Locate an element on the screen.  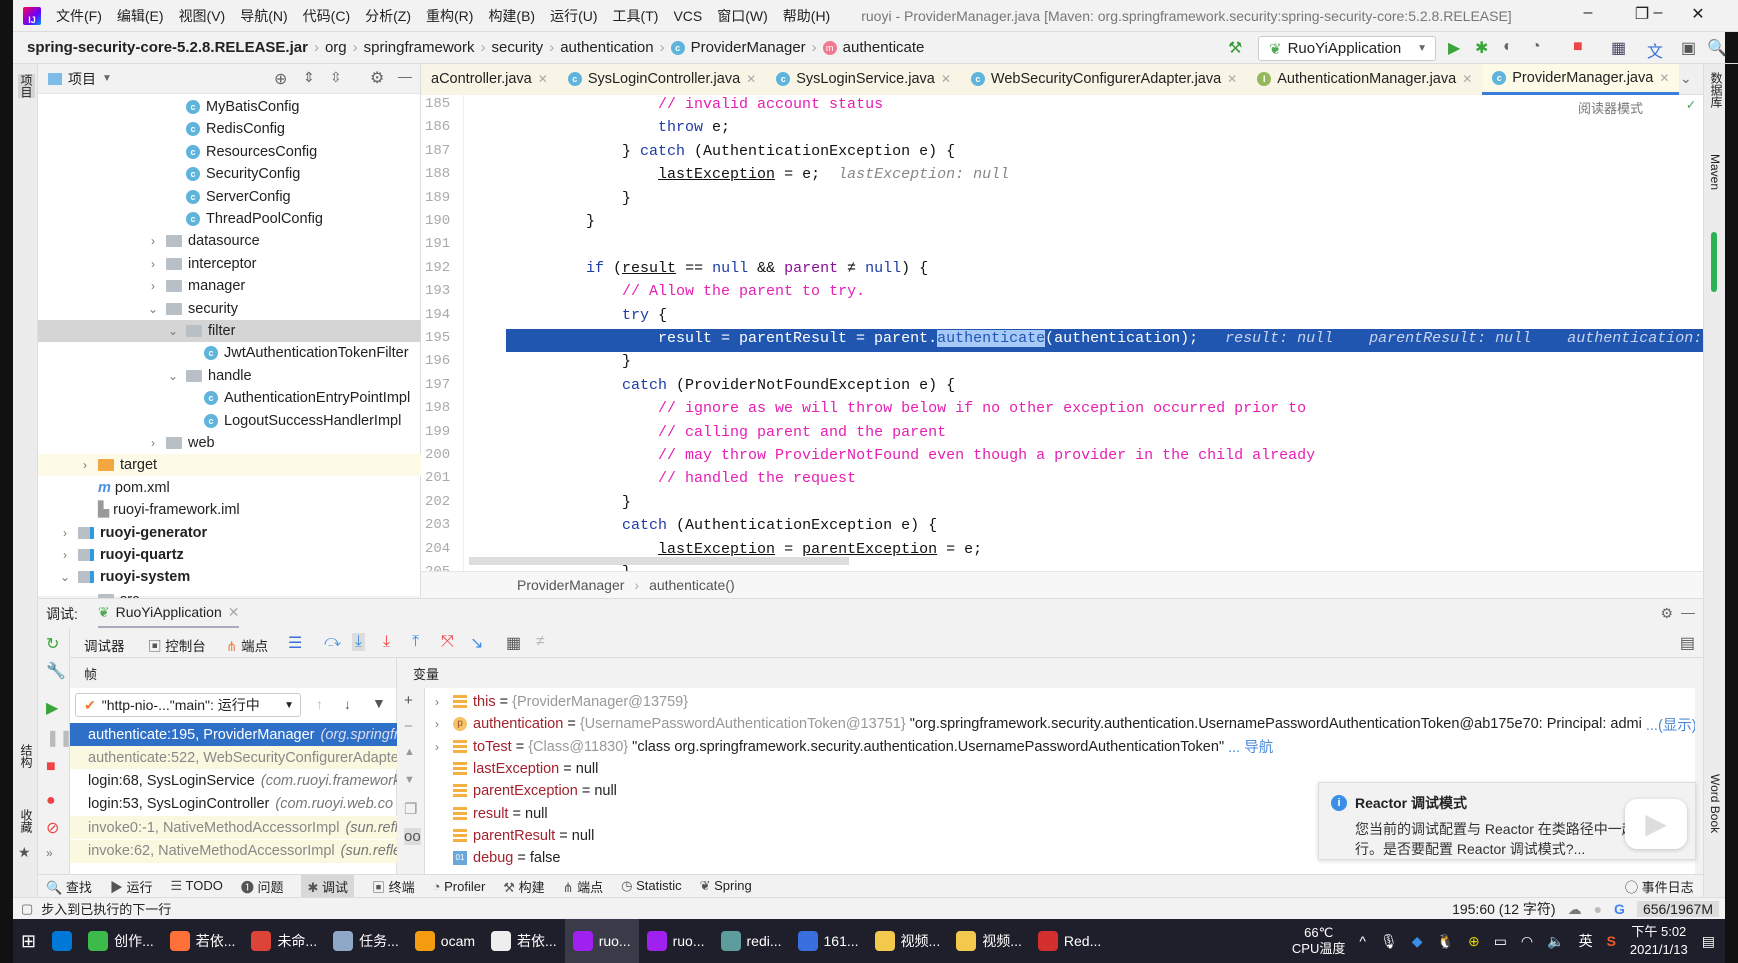
force-step-into-icon: ⤓ is located at coordinates (386, 642).